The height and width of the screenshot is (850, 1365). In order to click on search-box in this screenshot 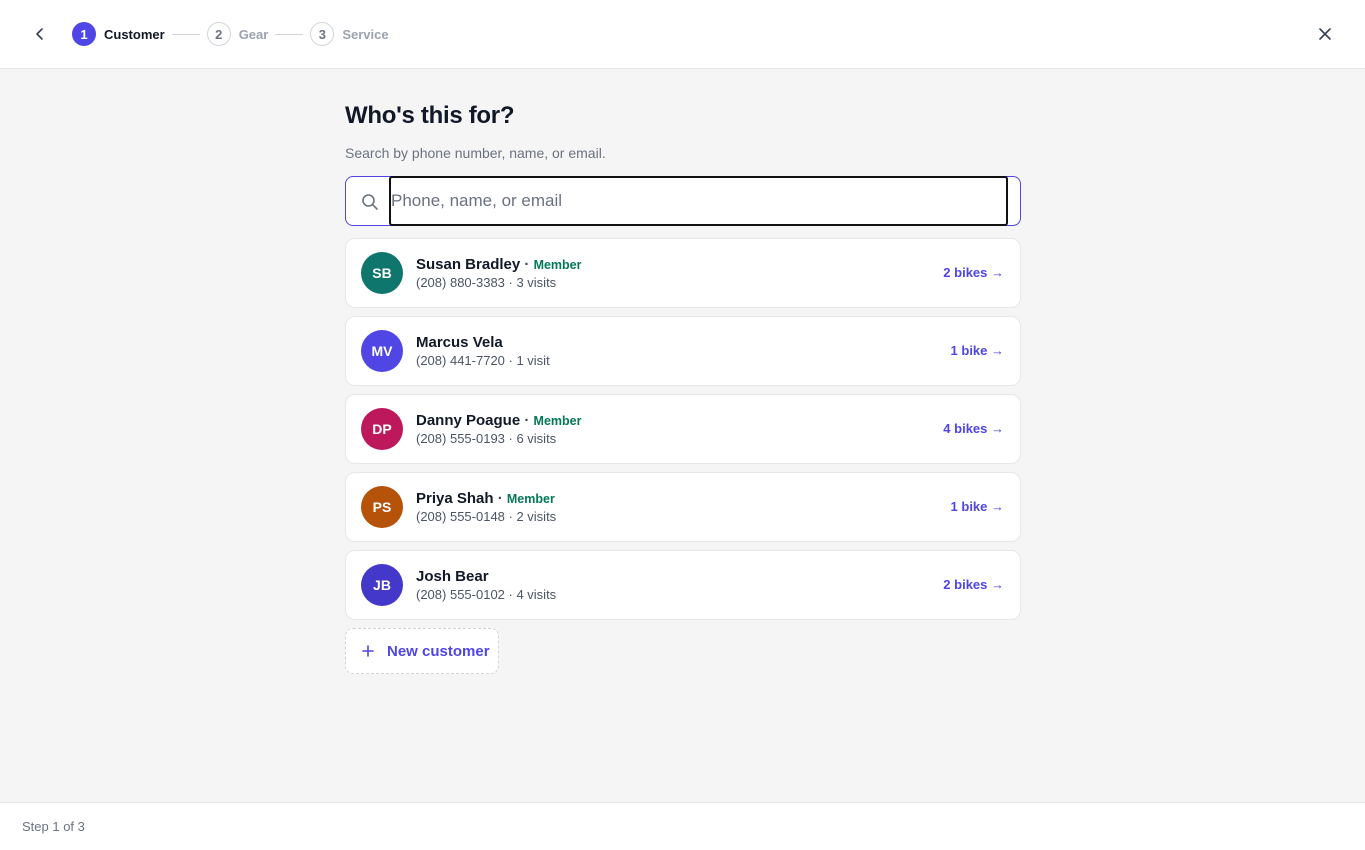, I will do `click(683, 201)`.